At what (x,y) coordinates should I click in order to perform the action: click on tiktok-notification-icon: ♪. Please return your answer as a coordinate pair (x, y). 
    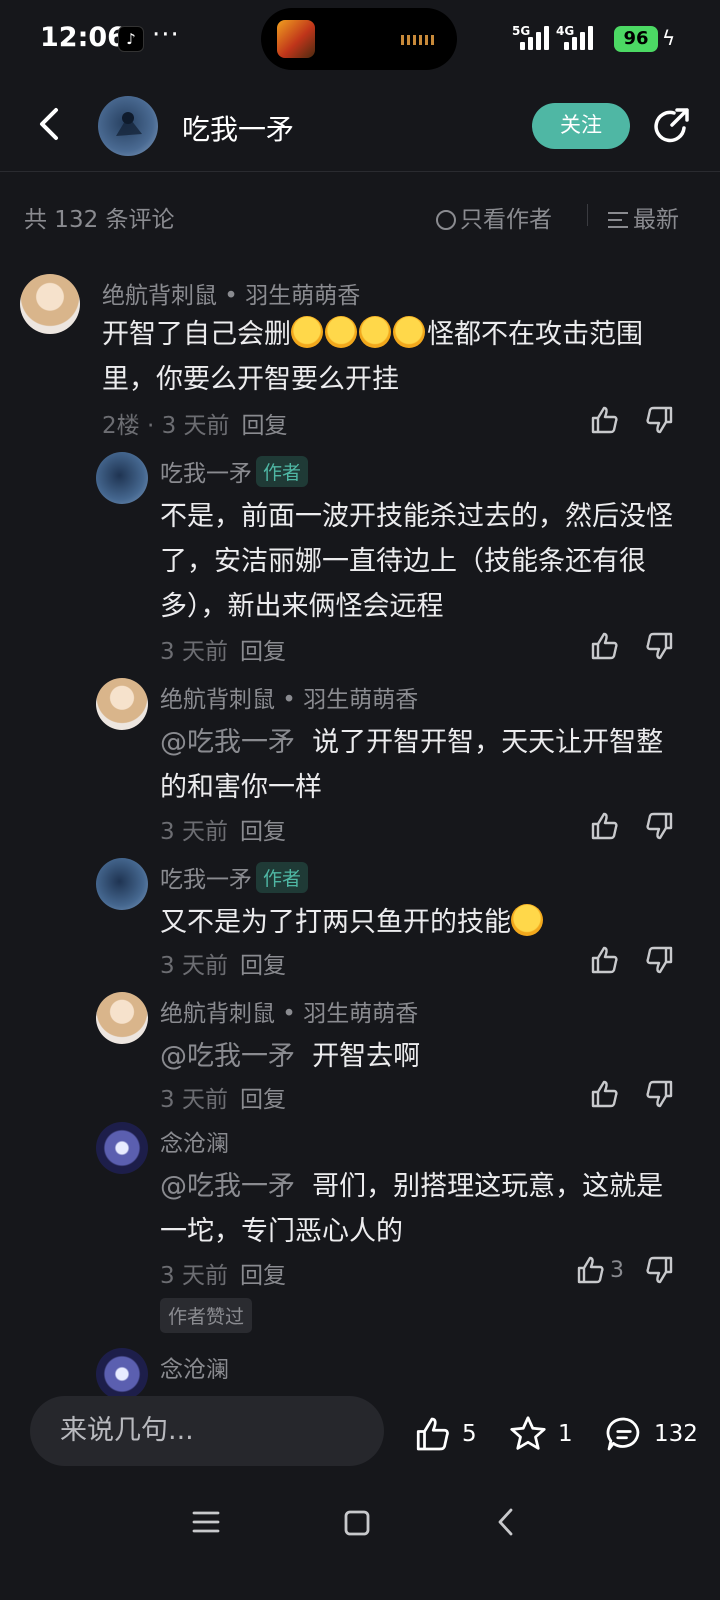
    Looking at the image, I should click on (131, 39).